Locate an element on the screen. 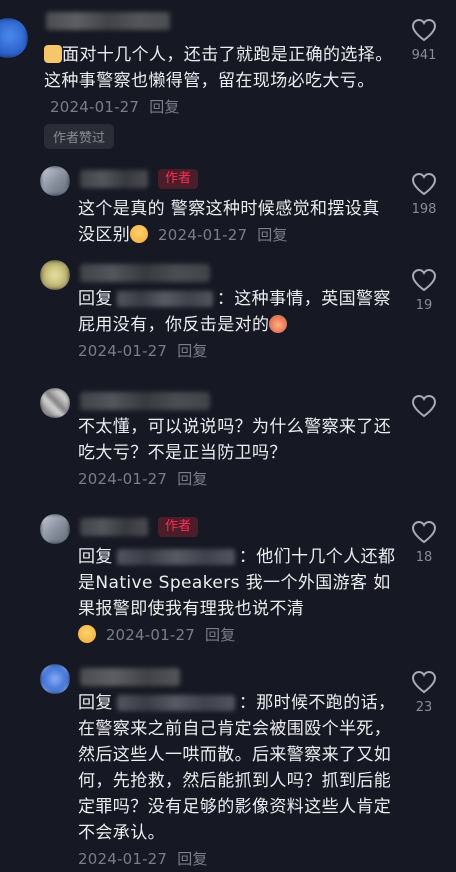 The width and height of the screenshot is (456, 872). like-button is located at coordinates (424, 409).